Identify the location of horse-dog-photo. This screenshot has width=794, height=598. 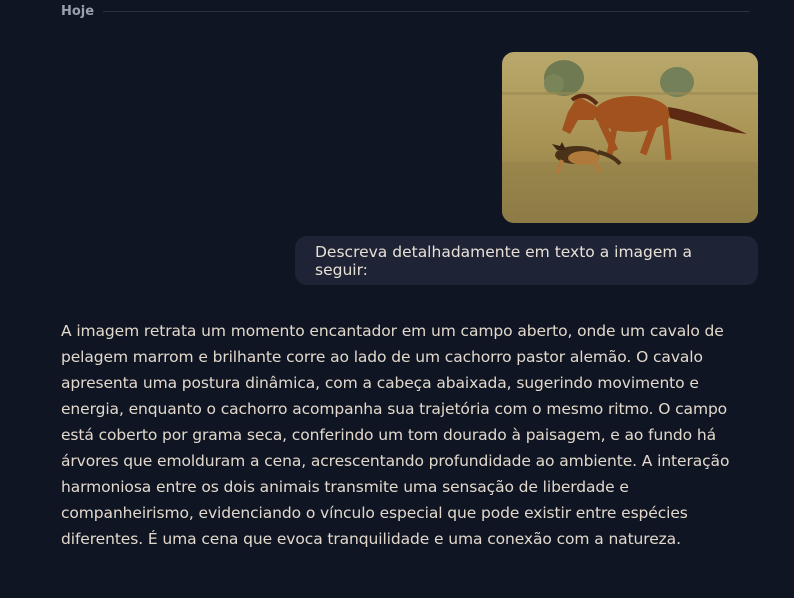
(630, 137).